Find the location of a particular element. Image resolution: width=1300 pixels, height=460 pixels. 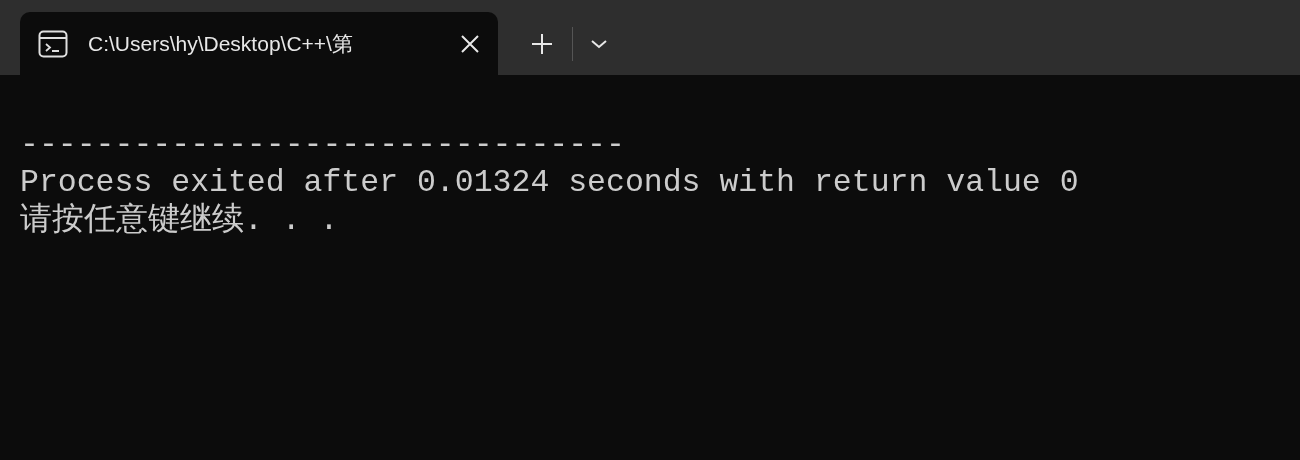

plus-icon is located at coordinates (542, 43).